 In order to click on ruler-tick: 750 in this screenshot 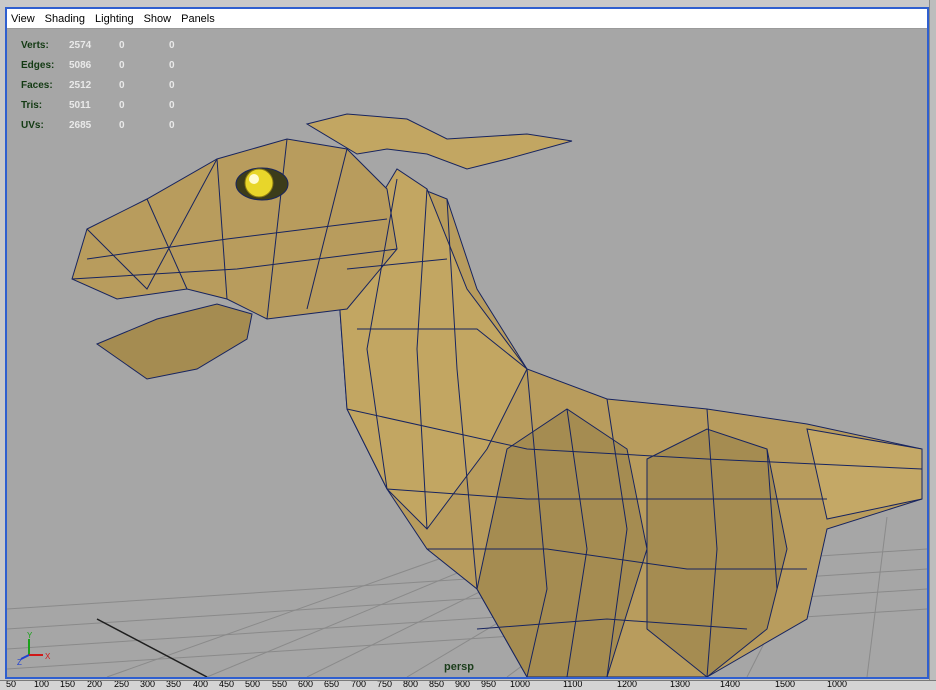, I will do `click(385, 684)`.